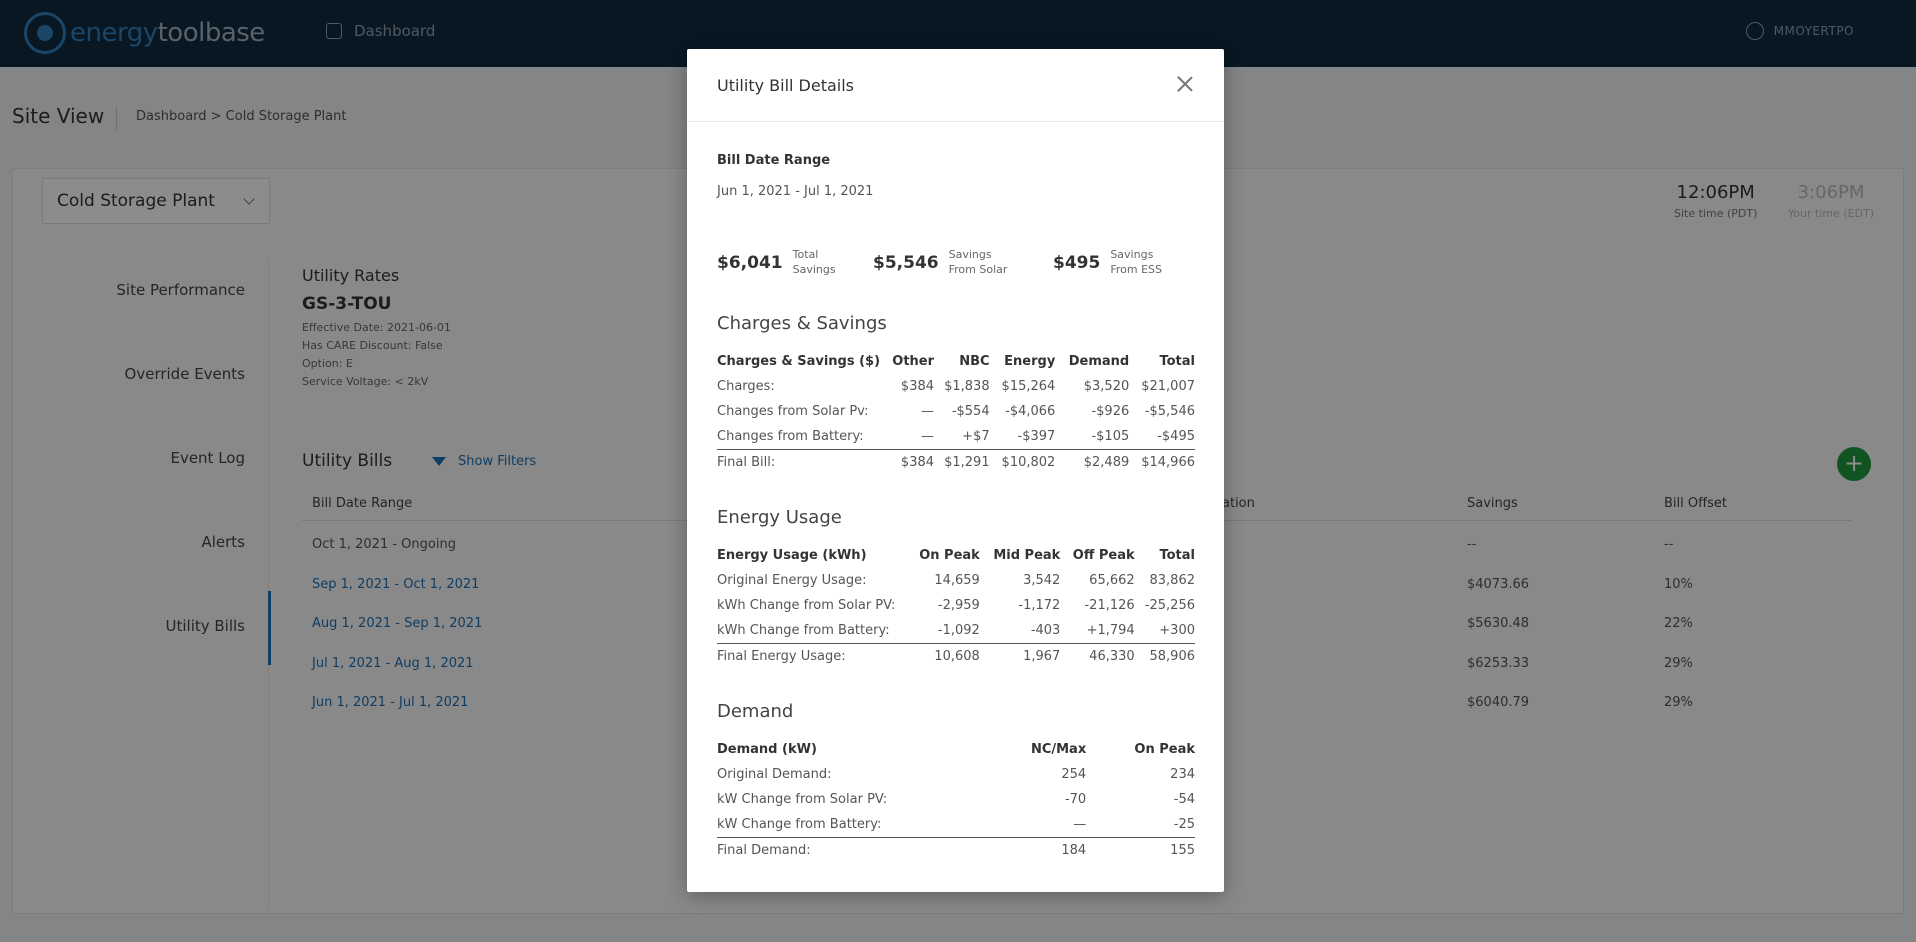  I want to click on ess-savings: $495 Savings From ESS, so click(1107, 262).